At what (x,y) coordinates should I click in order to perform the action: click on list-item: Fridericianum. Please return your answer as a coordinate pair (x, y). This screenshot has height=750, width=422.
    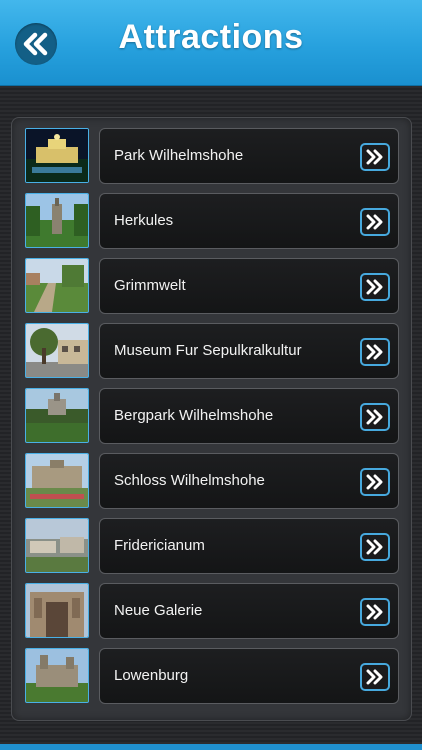
    Looking at the image, I should click on (212, 546).